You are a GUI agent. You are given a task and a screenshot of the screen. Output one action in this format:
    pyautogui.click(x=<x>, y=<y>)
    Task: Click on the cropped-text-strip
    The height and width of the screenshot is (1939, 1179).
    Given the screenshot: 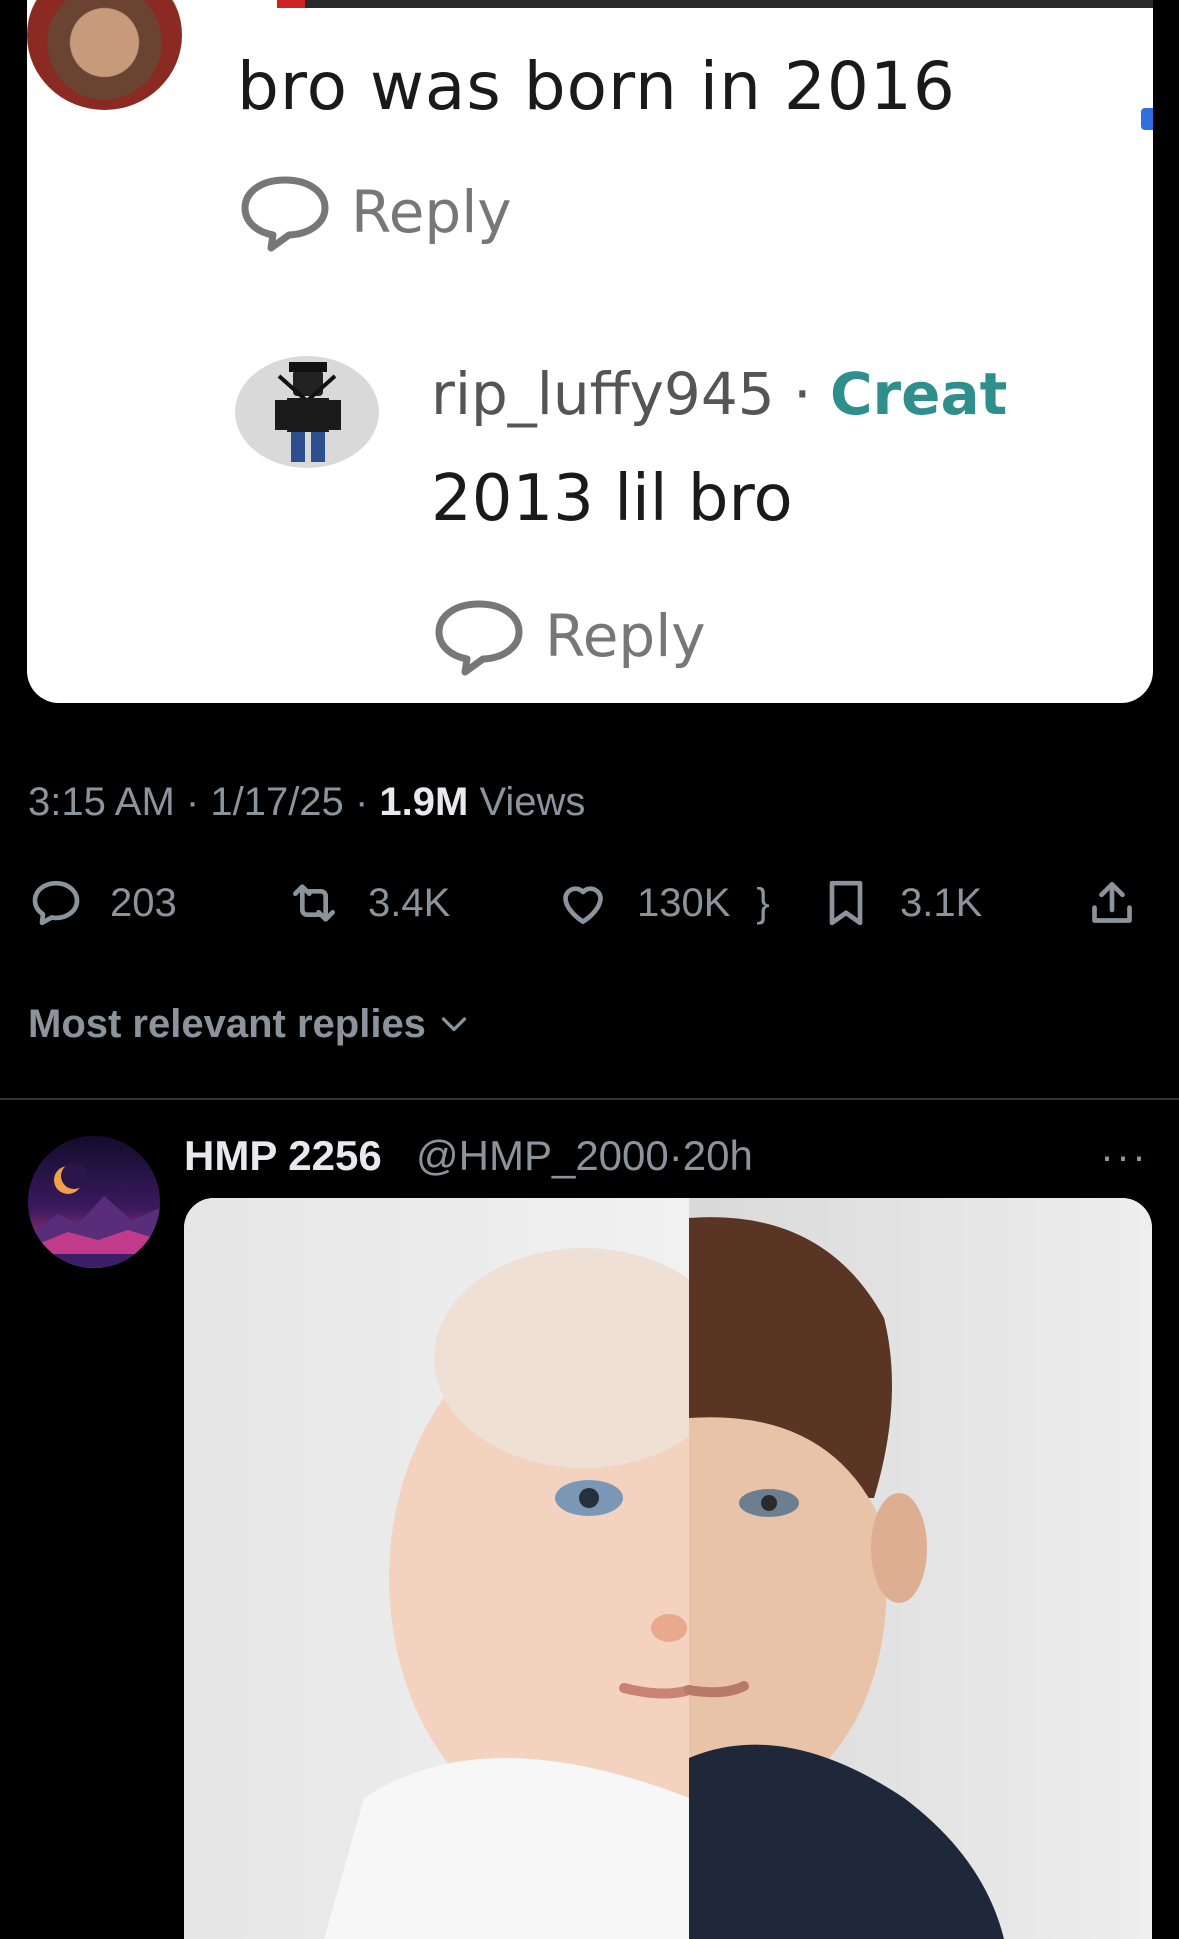 What is the action you would take?
    pyautogui.click(x=715, y=4)
    